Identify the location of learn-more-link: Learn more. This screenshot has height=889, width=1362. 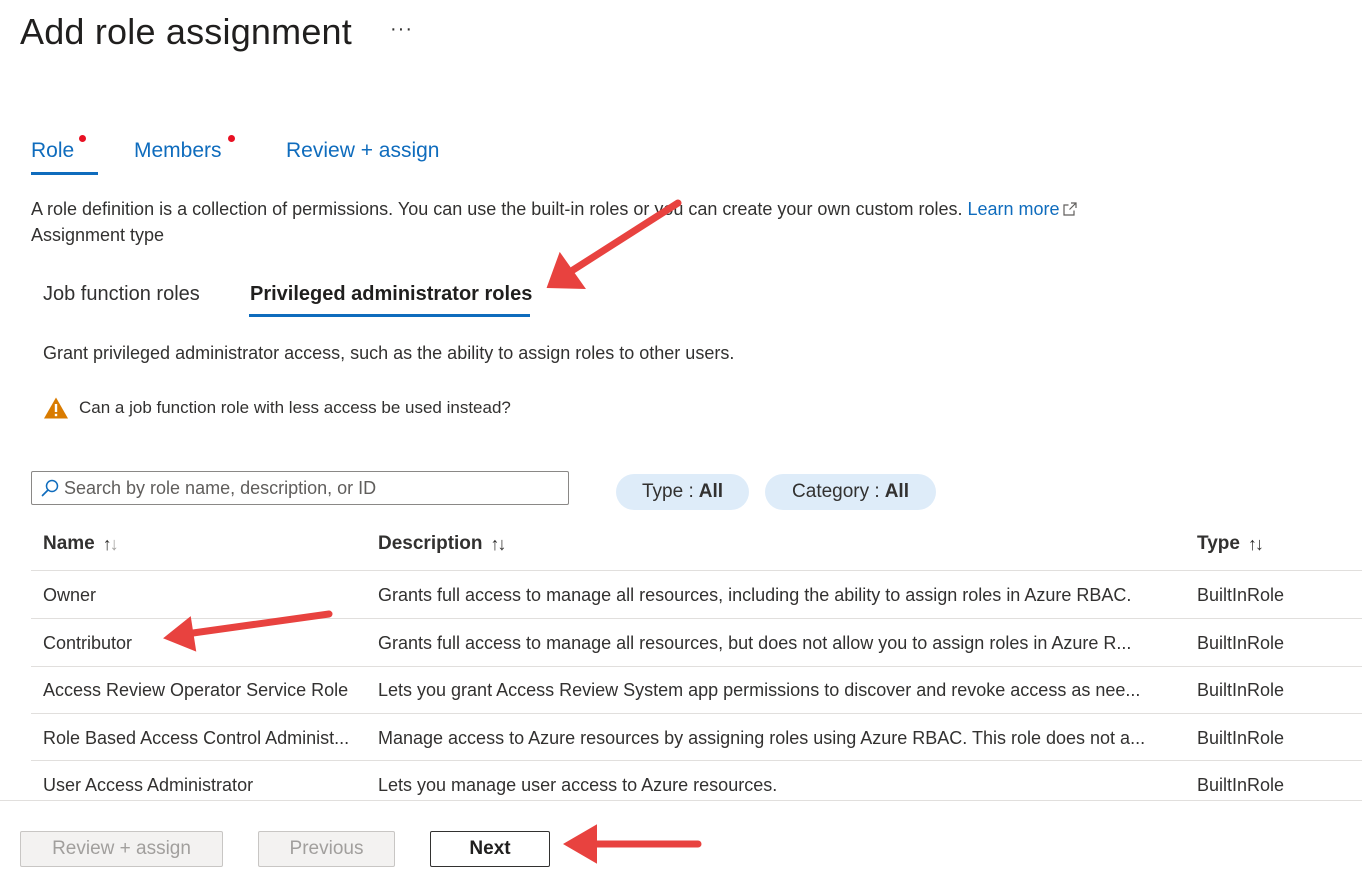
(1022, 209).